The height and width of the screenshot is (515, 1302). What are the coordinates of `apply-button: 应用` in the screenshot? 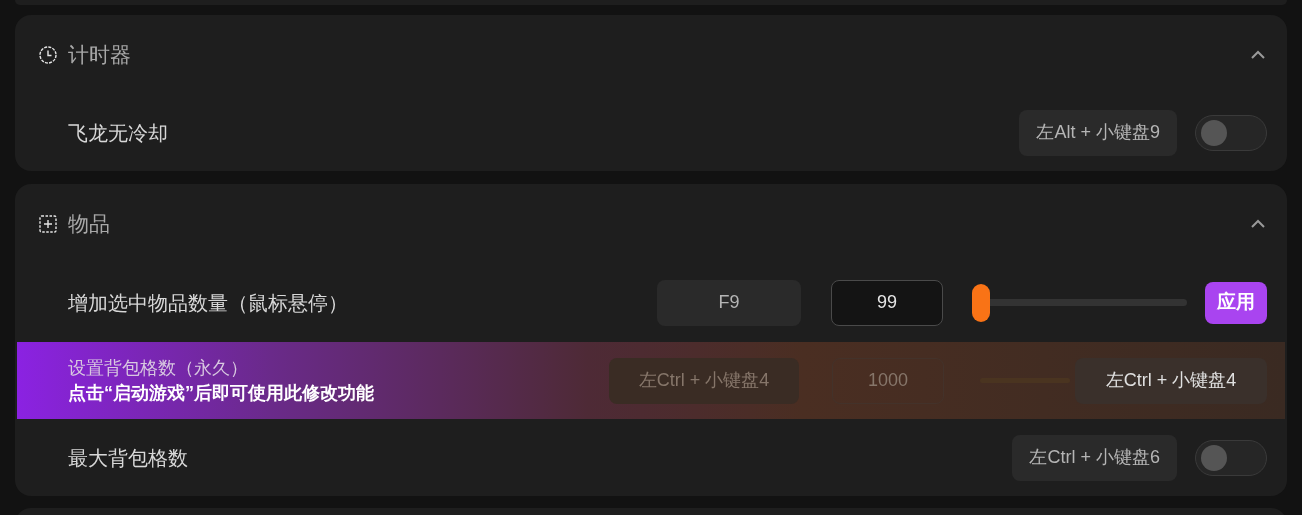 It's located at (1236, 302).